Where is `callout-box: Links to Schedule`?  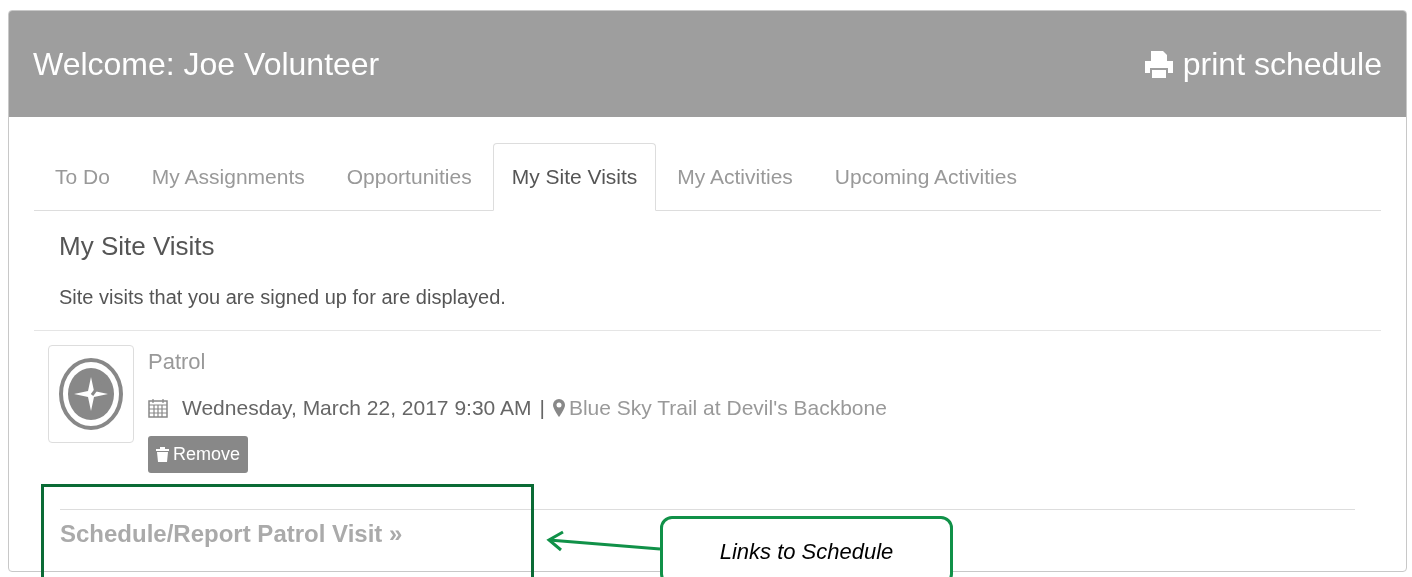 callout-box: Links to Schedule is located at coordinates (806, 546).